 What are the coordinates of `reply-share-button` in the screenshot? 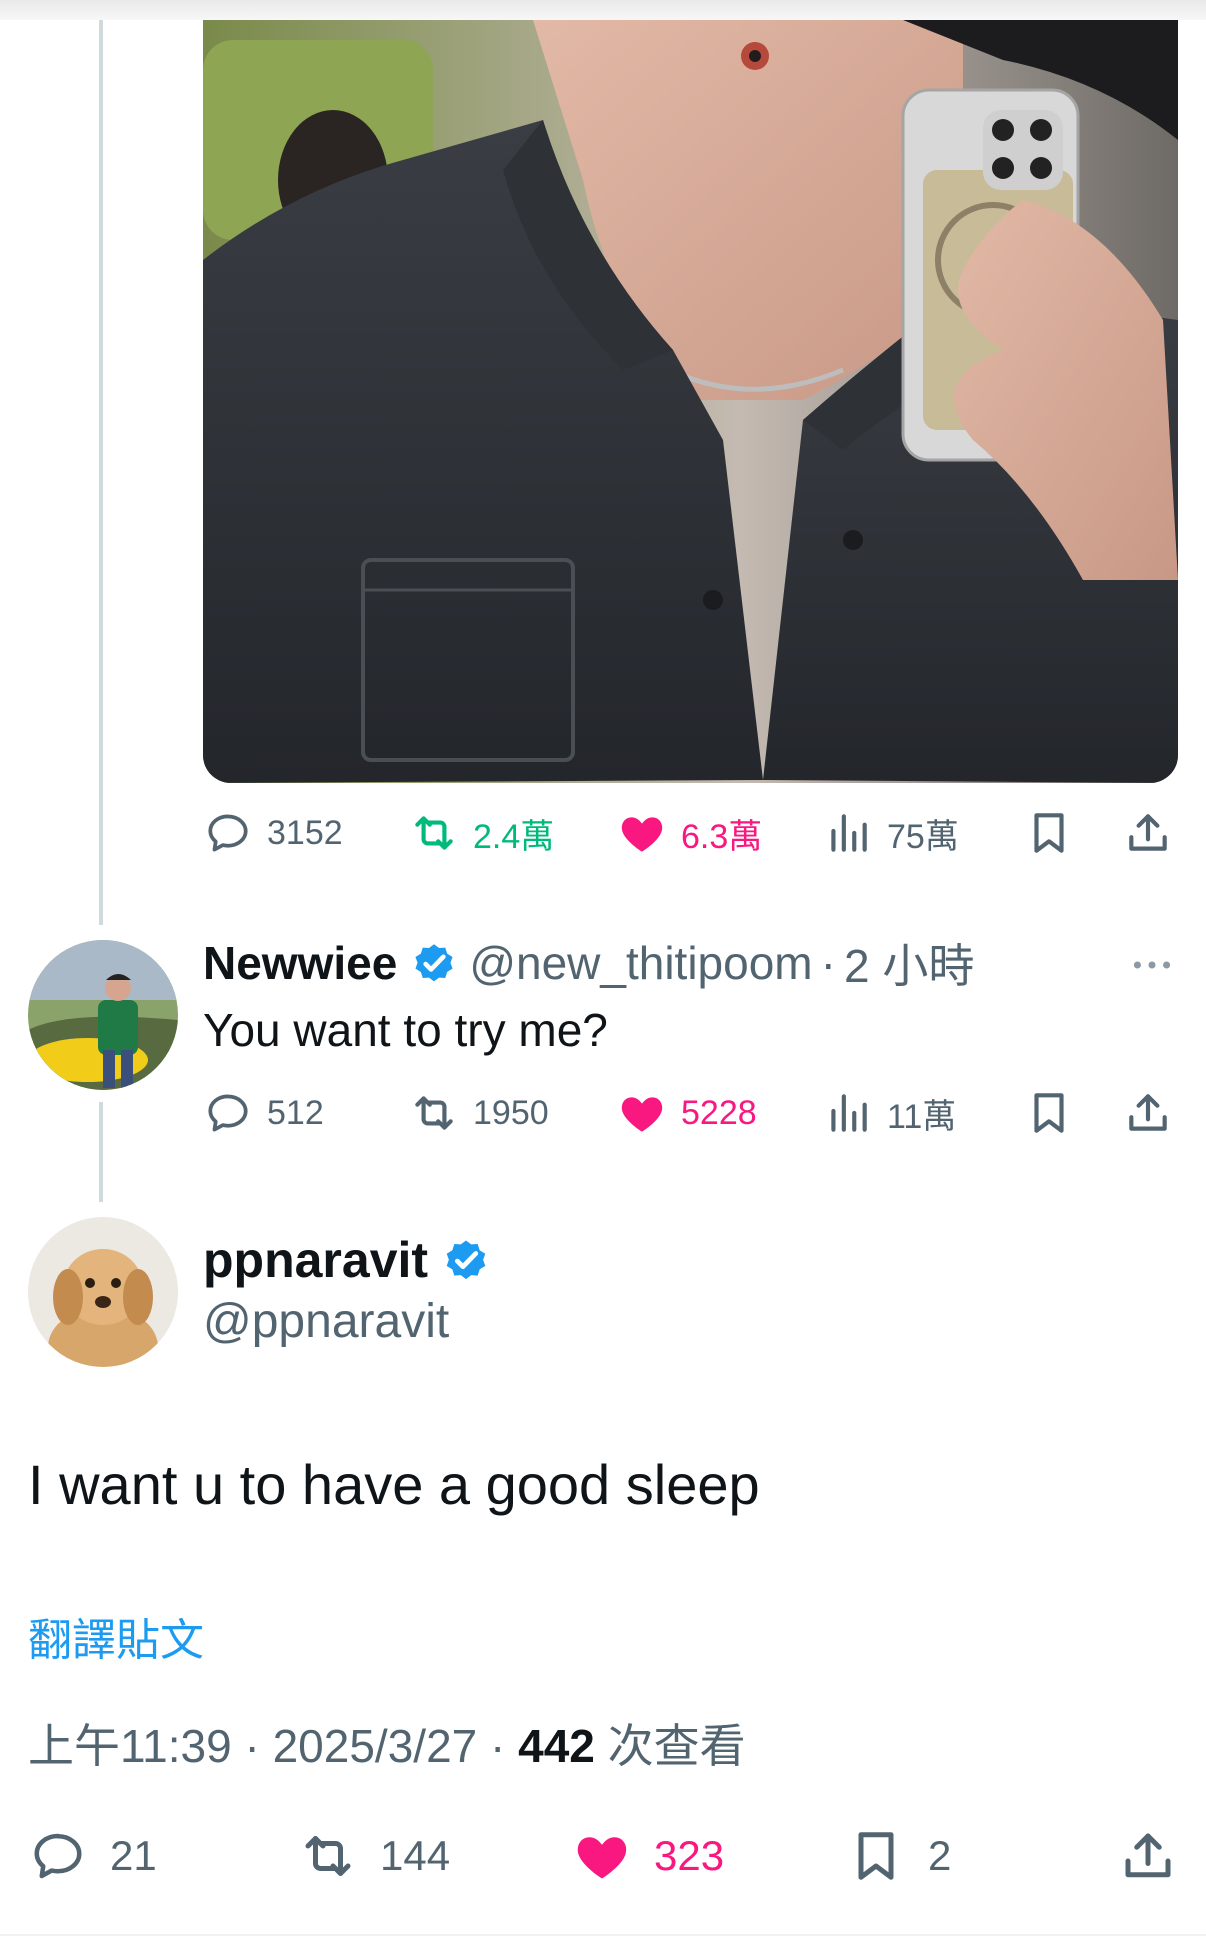 It's located at (1148, 1113).